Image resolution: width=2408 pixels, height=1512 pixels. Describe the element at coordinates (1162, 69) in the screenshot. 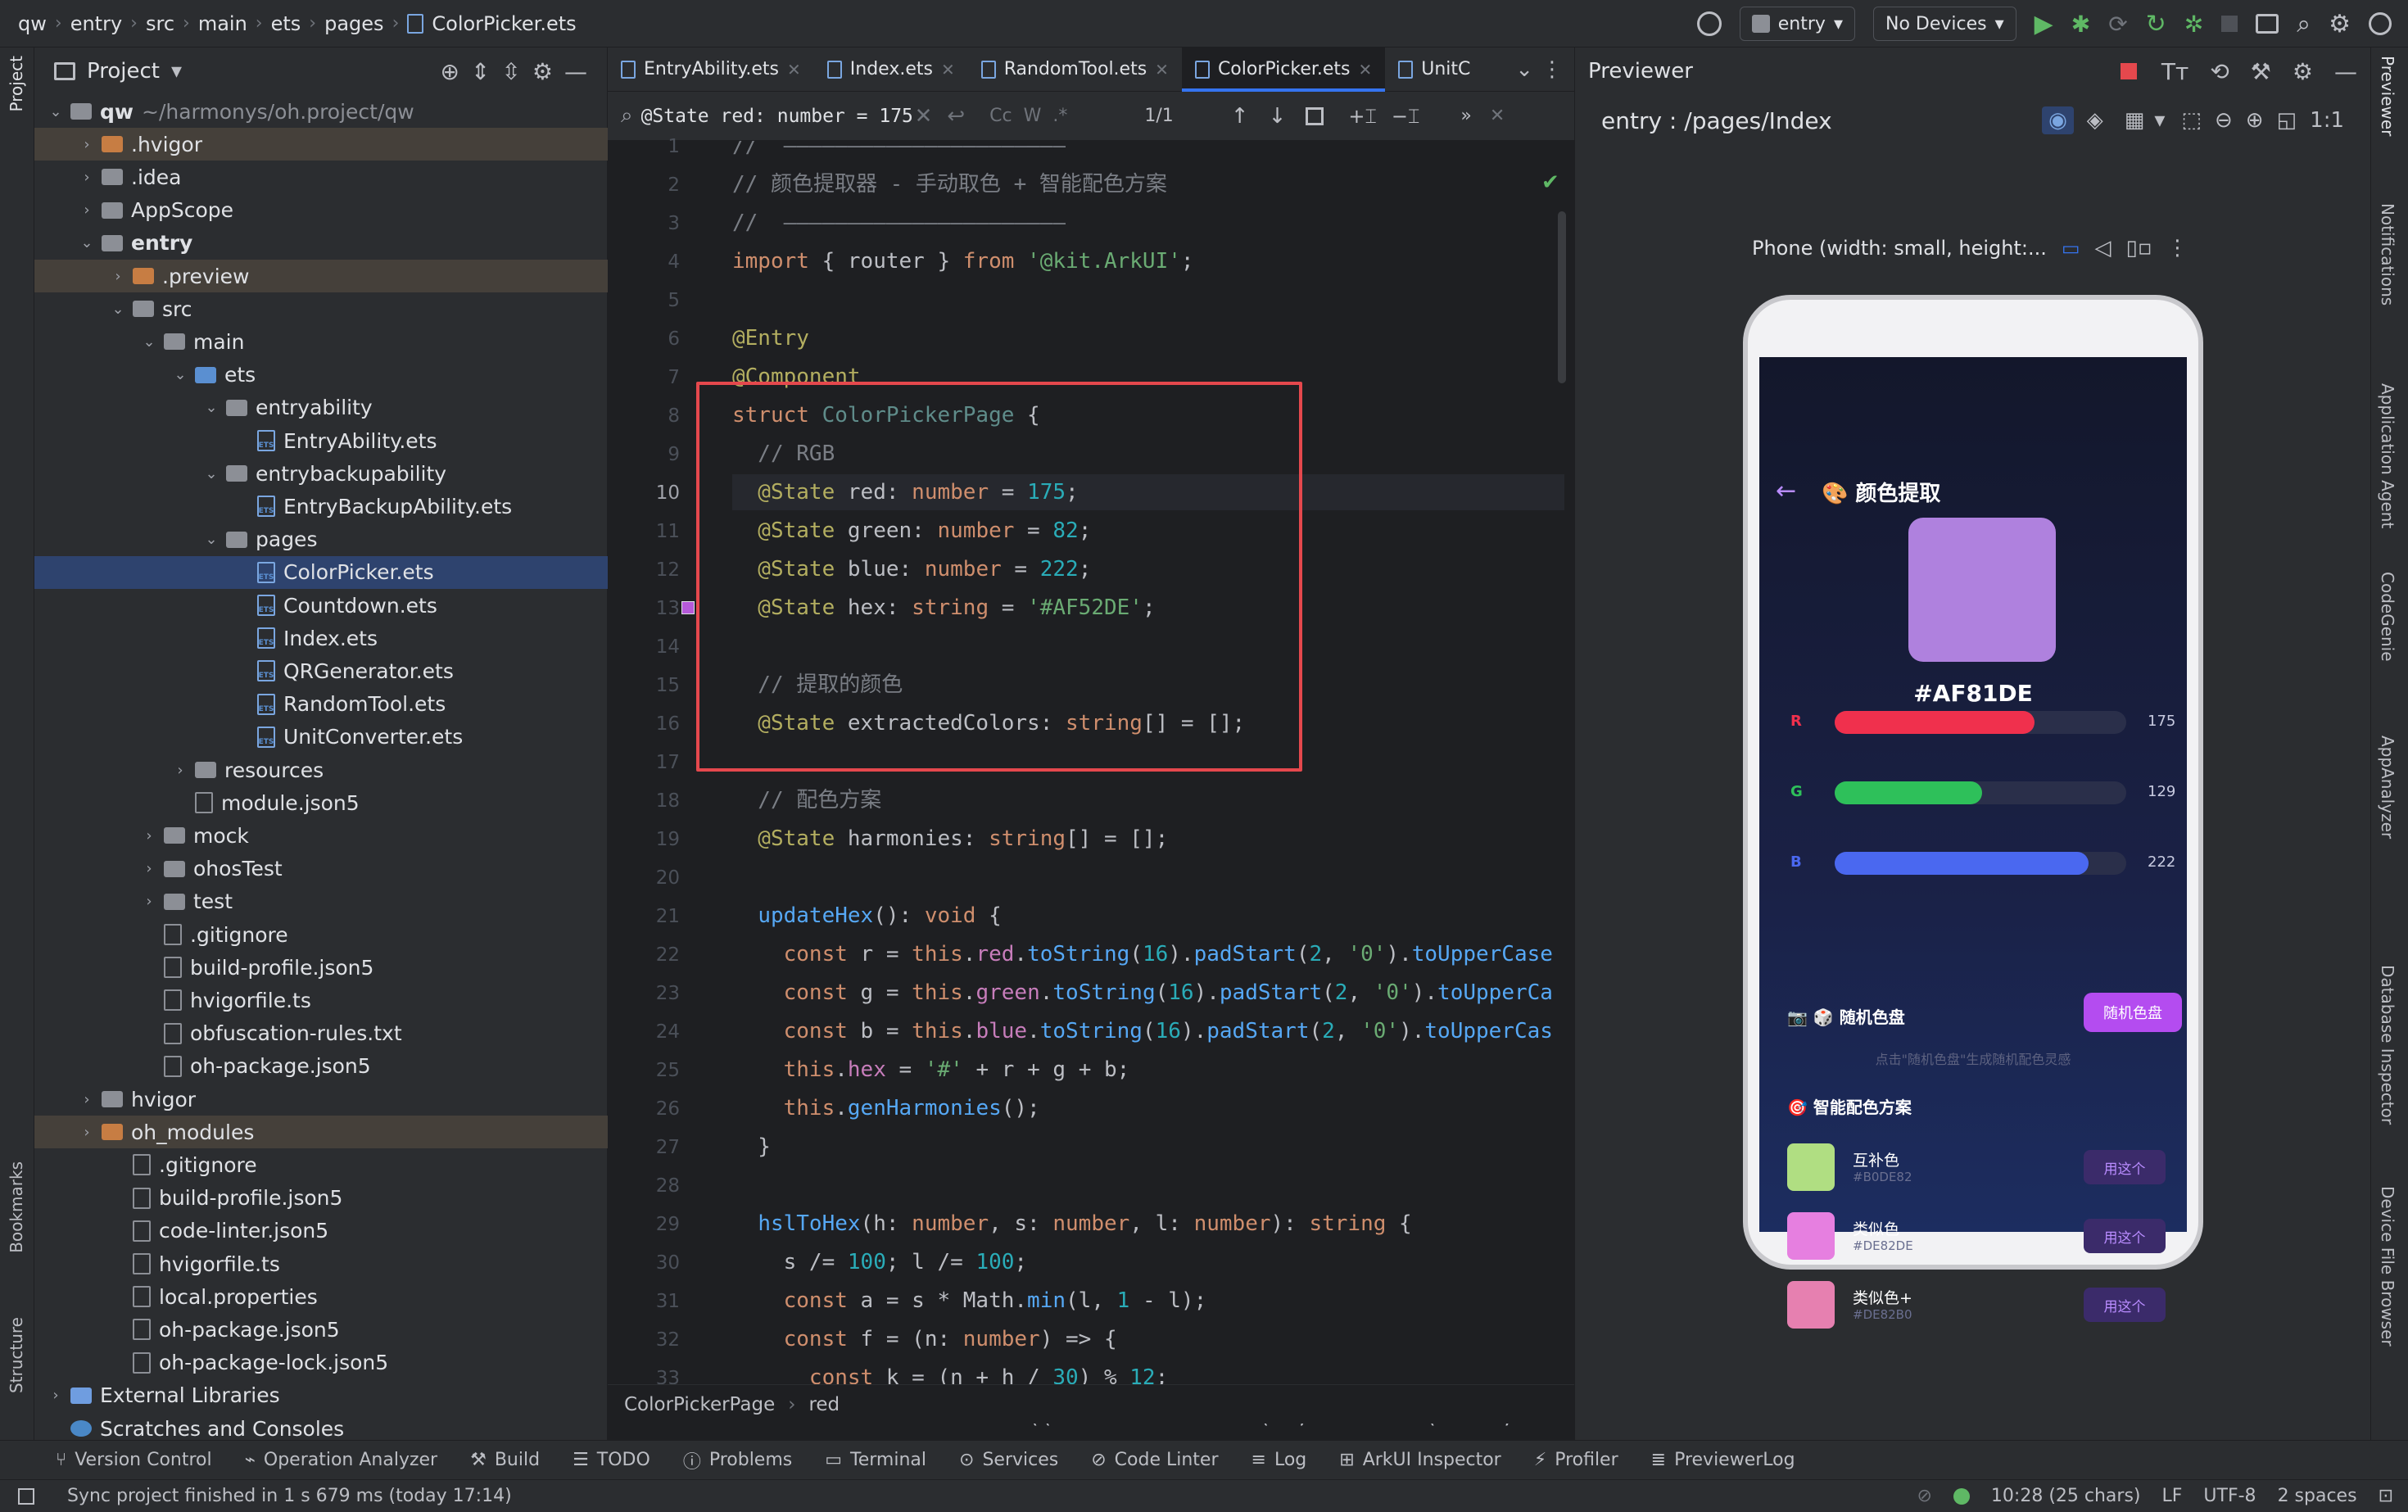

I see `close-tab-icon: ✕` at that location.